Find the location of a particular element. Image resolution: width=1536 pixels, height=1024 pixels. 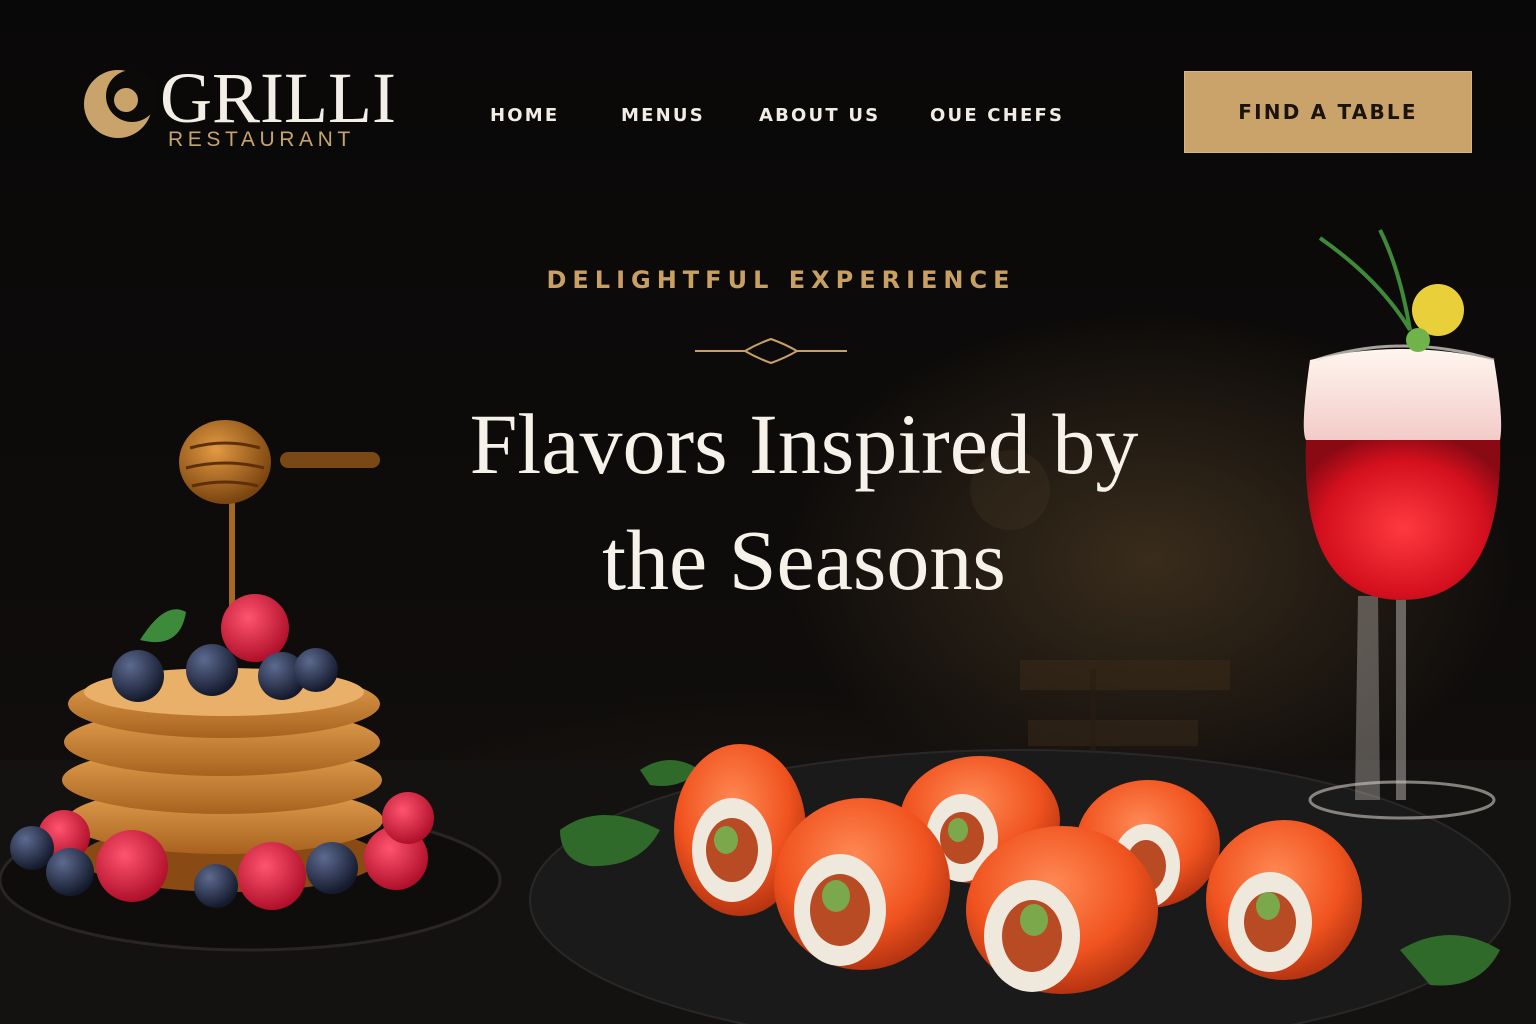

brand-name: GRILLI is located at coordinates (278, 98).